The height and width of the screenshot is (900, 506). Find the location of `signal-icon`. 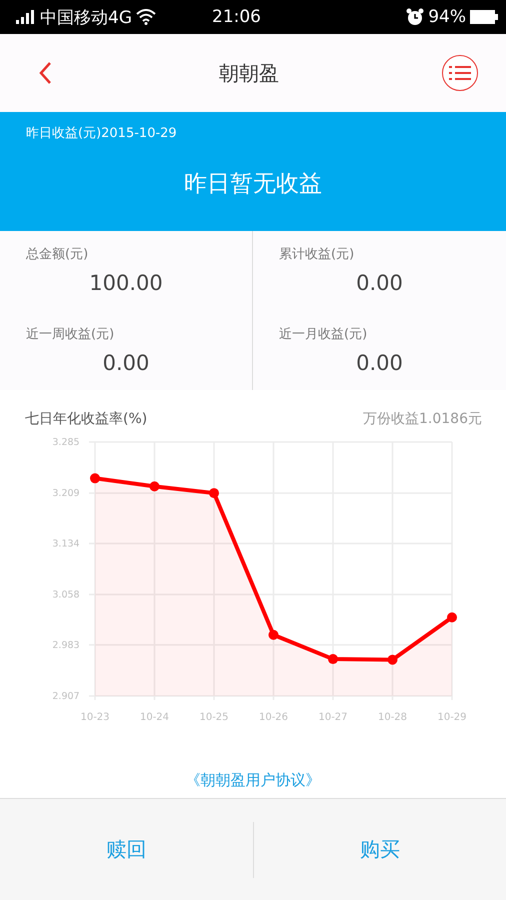

signal-icon is located at coordinates (26, 17).